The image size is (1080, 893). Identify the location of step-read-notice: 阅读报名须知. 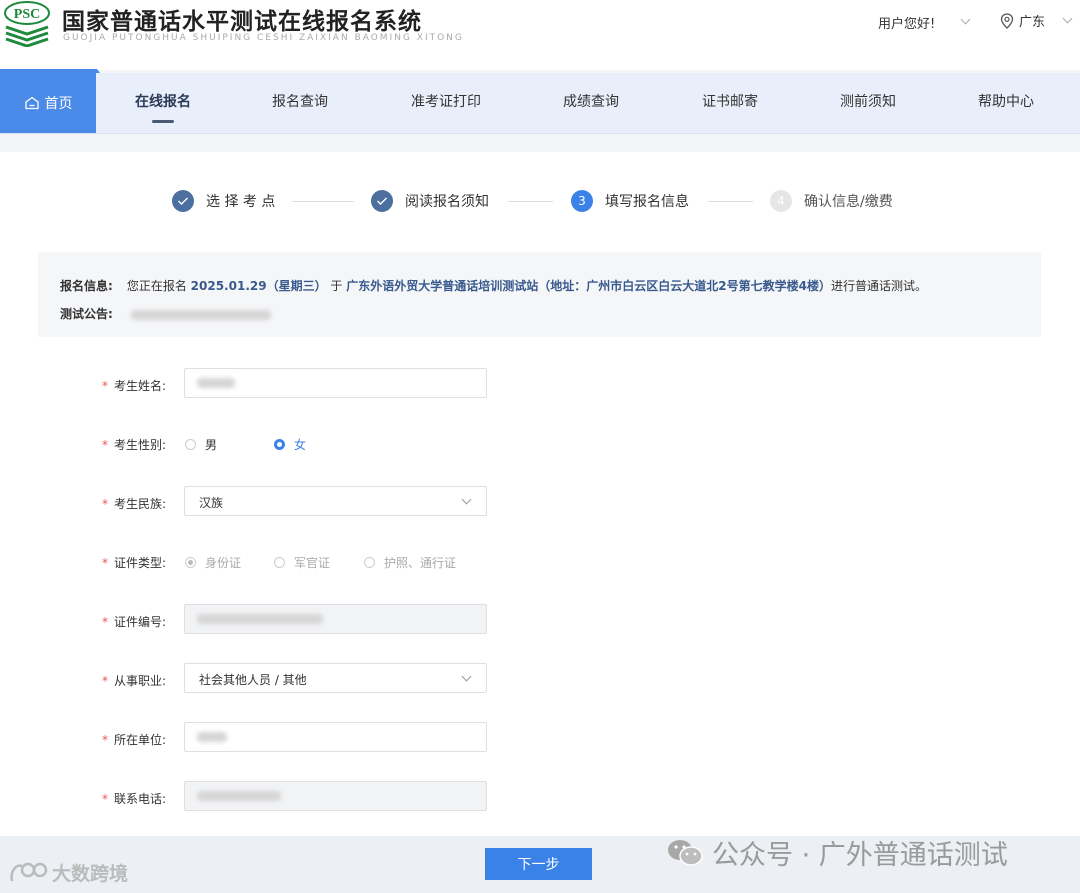
(430, 201).